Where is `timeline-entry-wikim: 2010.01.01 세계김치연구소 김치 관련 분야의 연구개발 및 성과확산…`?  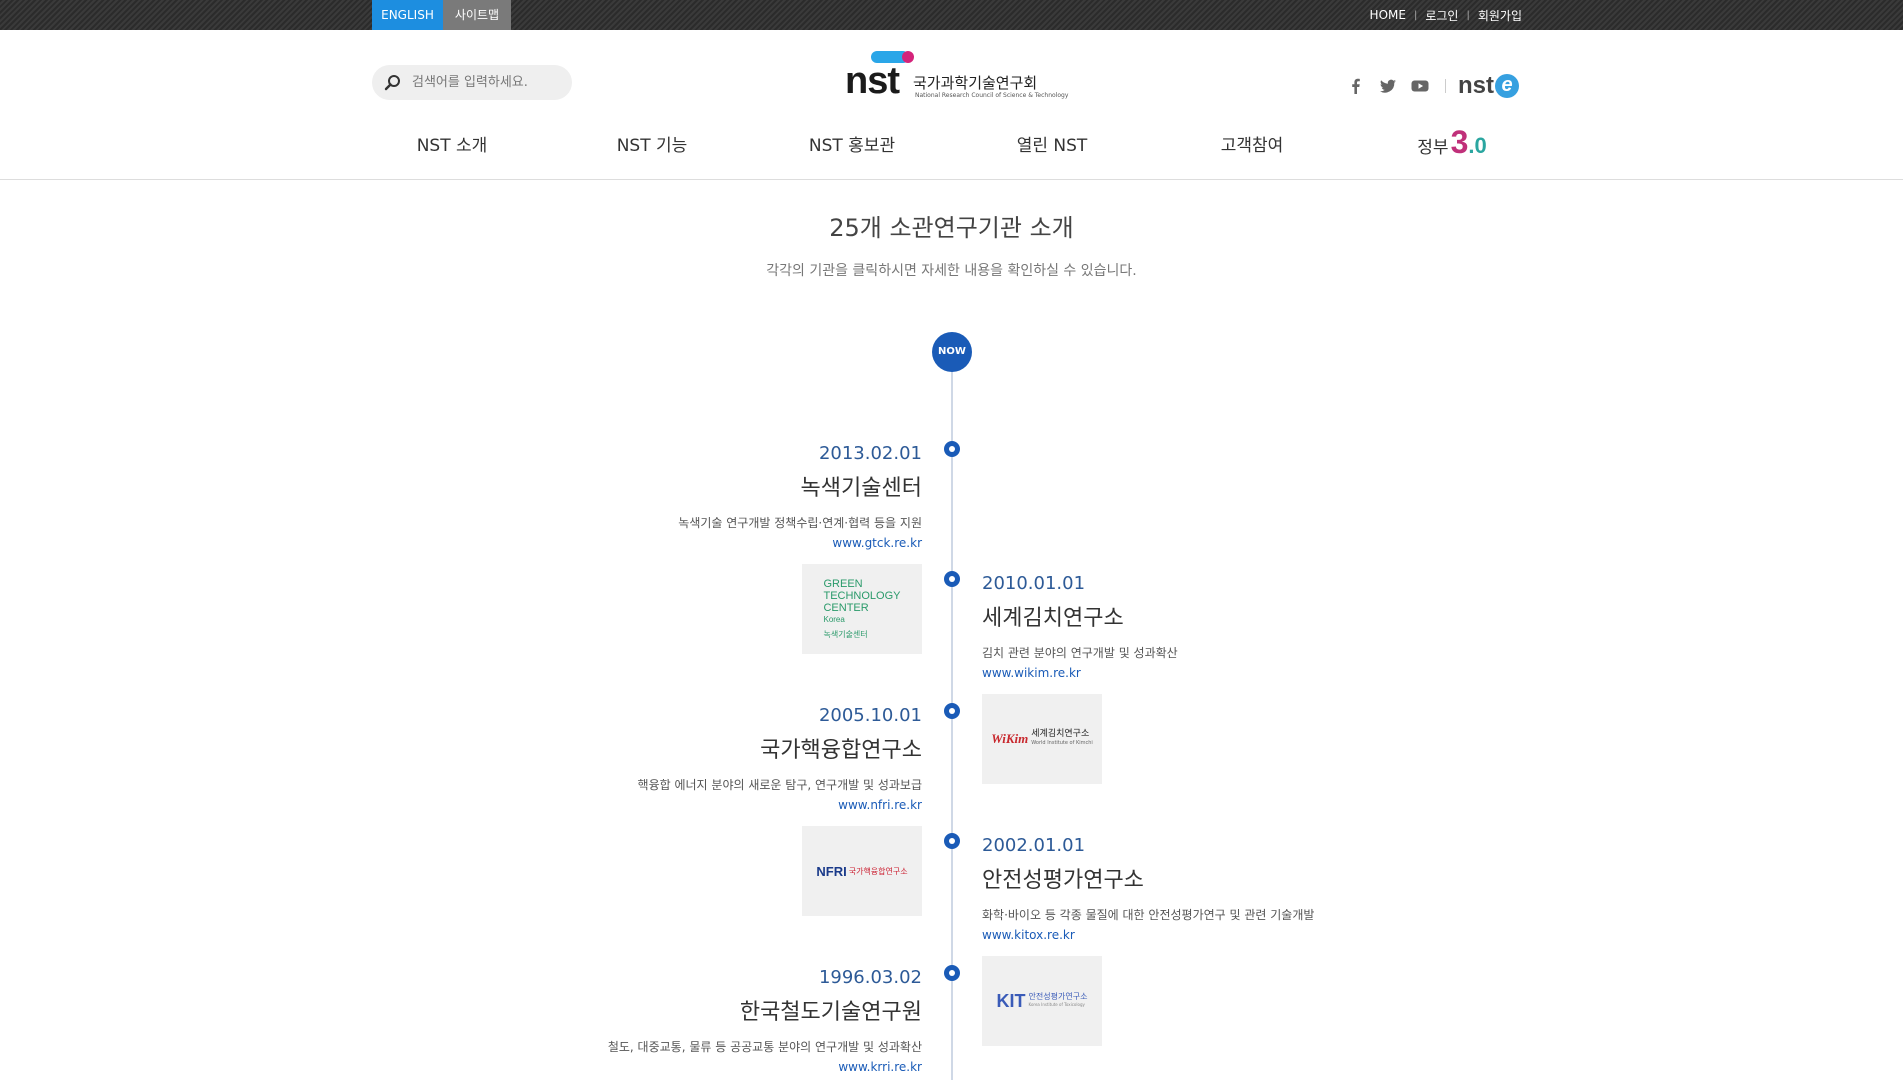 timeline-entry-wikim: 2010.01.01 세계김치연구소 김치 관련 분야의 연구개발 및 성과확산… is located at coordinates (1192, 626).